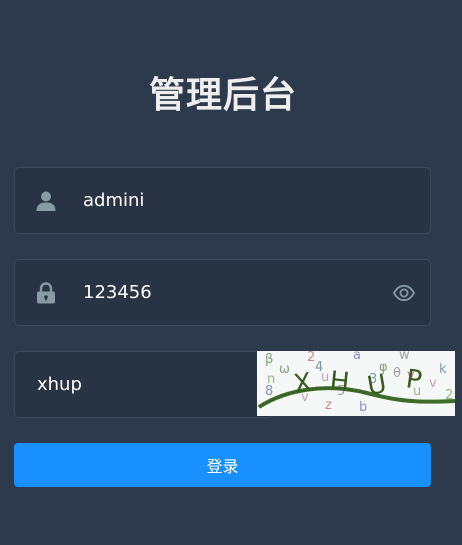 This screenshot has height=545, width=462. Describe the element at coordinates (356, 383) in the screenshot. I see `captcha-image: β 2 a wn u 3φv8 5 uvkωz bθ2v4 XHUP` at that location.